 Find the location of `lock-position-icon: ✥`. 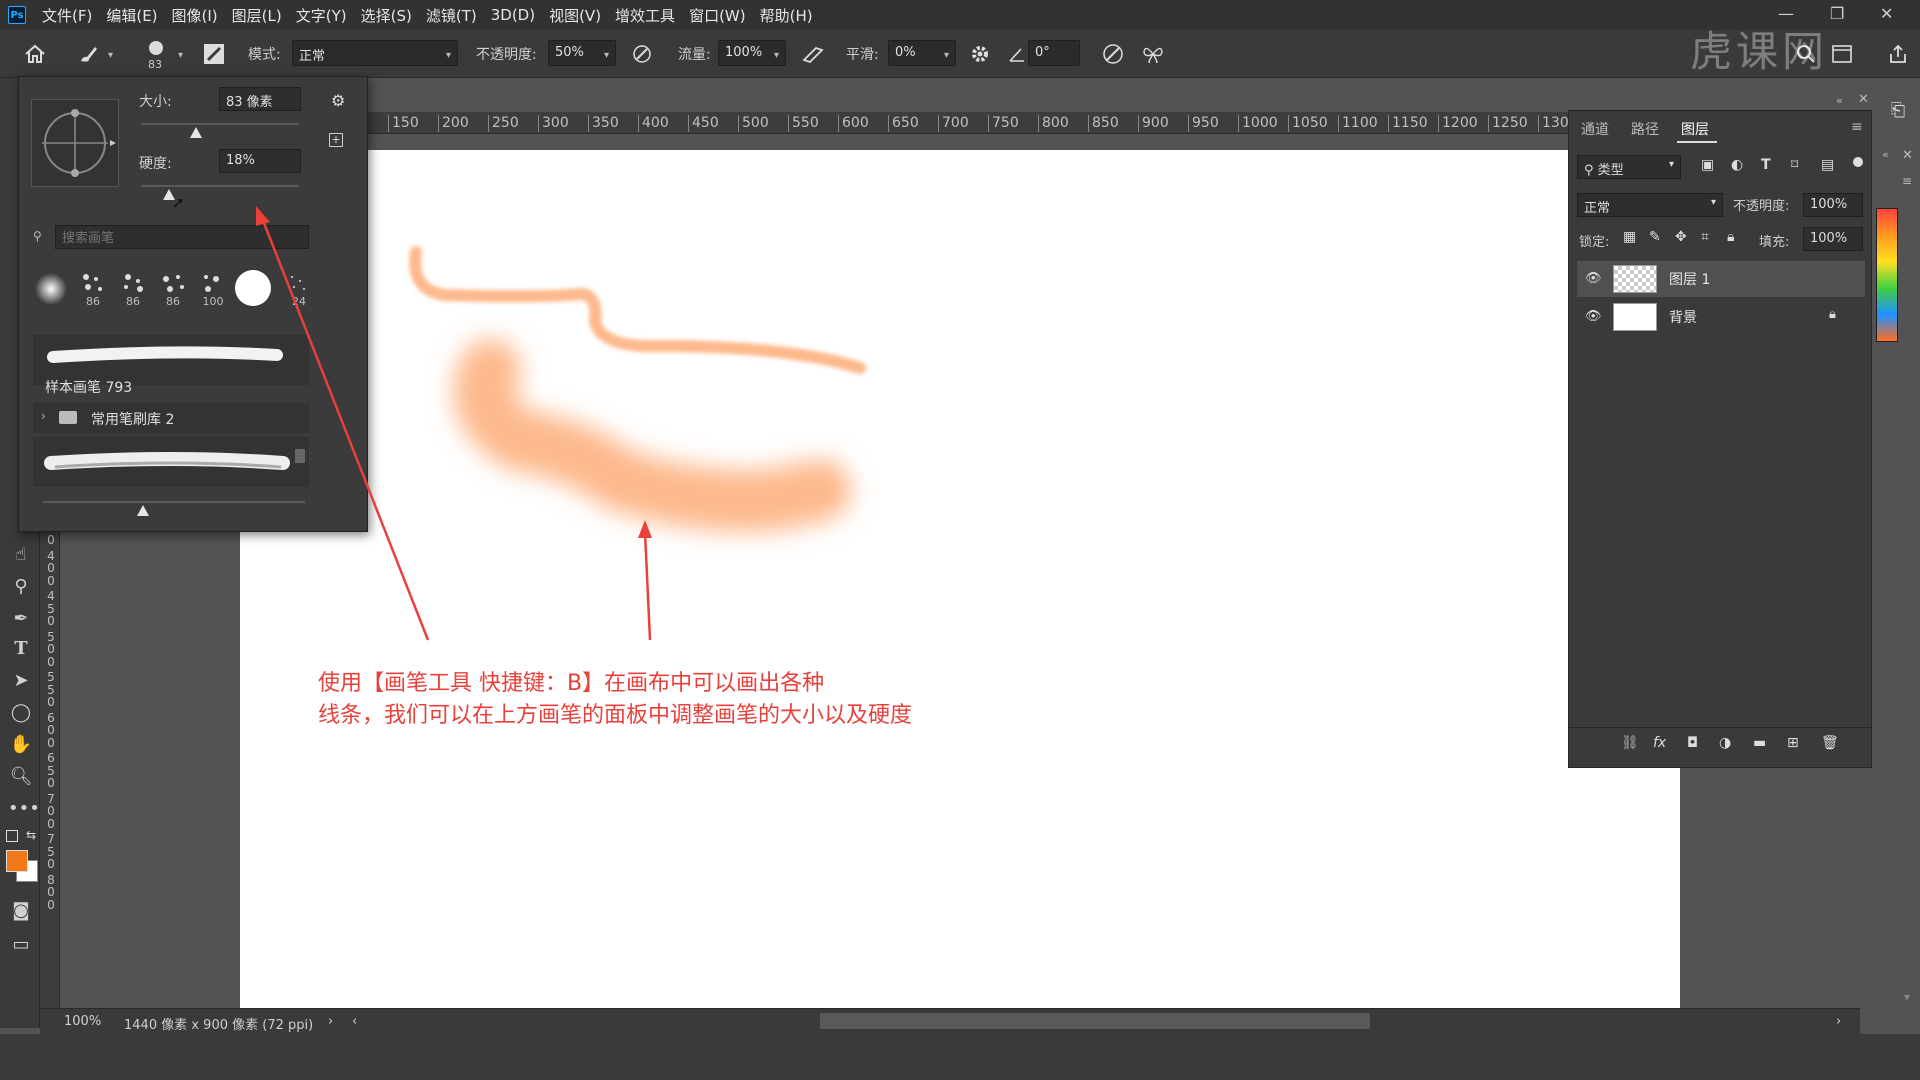

lock-position-icon: ✥ is located at coordinates (1681, 237).